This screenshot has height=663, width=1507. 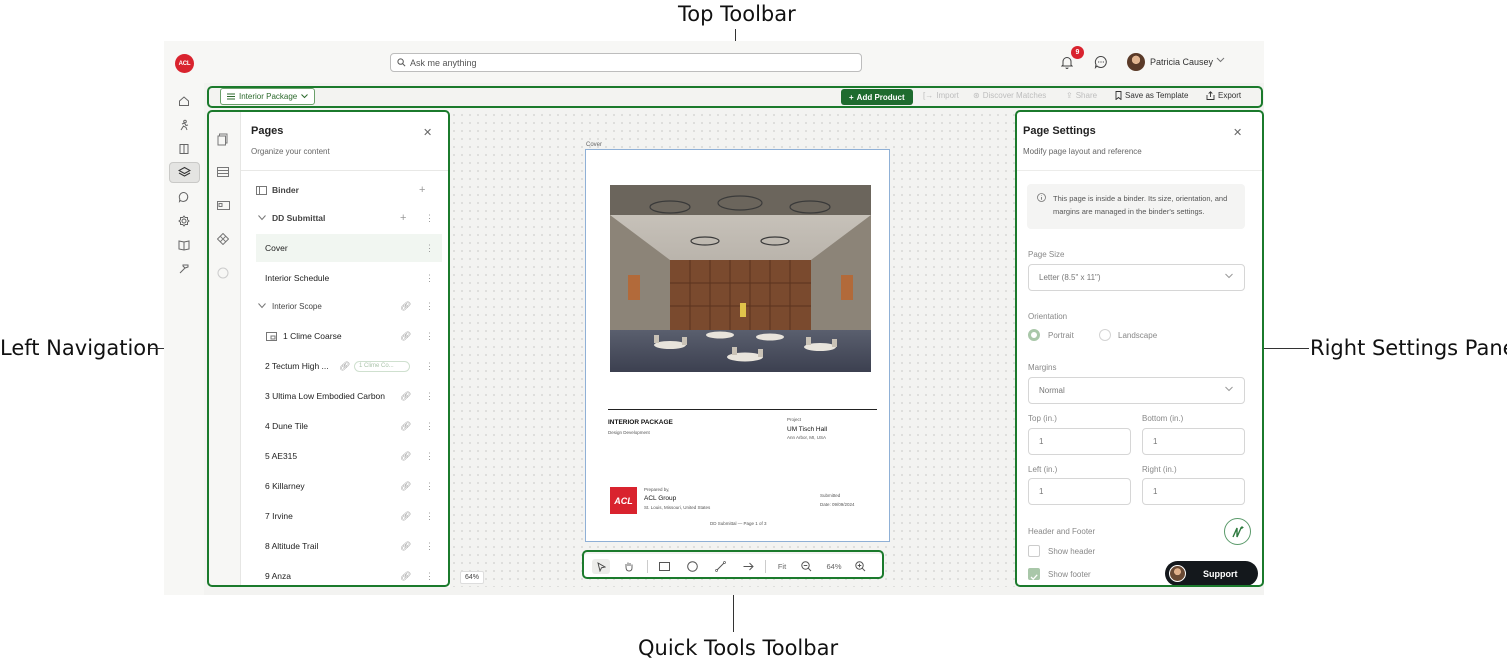 I want to click on page-item: 6 Killarney 🔗︎ ⋮, so click(x=345, y=486).